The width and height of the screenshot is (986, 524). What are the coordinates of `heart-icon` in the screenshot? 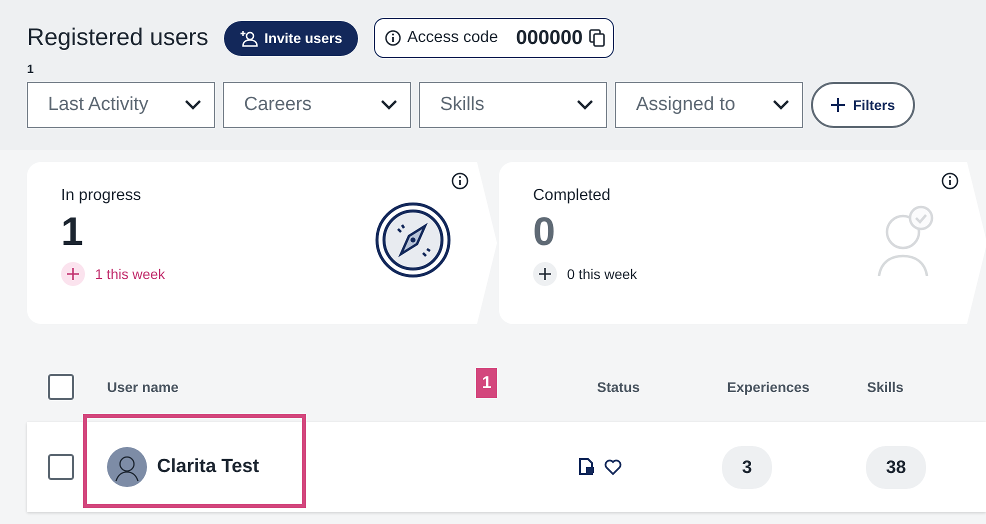 It's located at (613, 467).